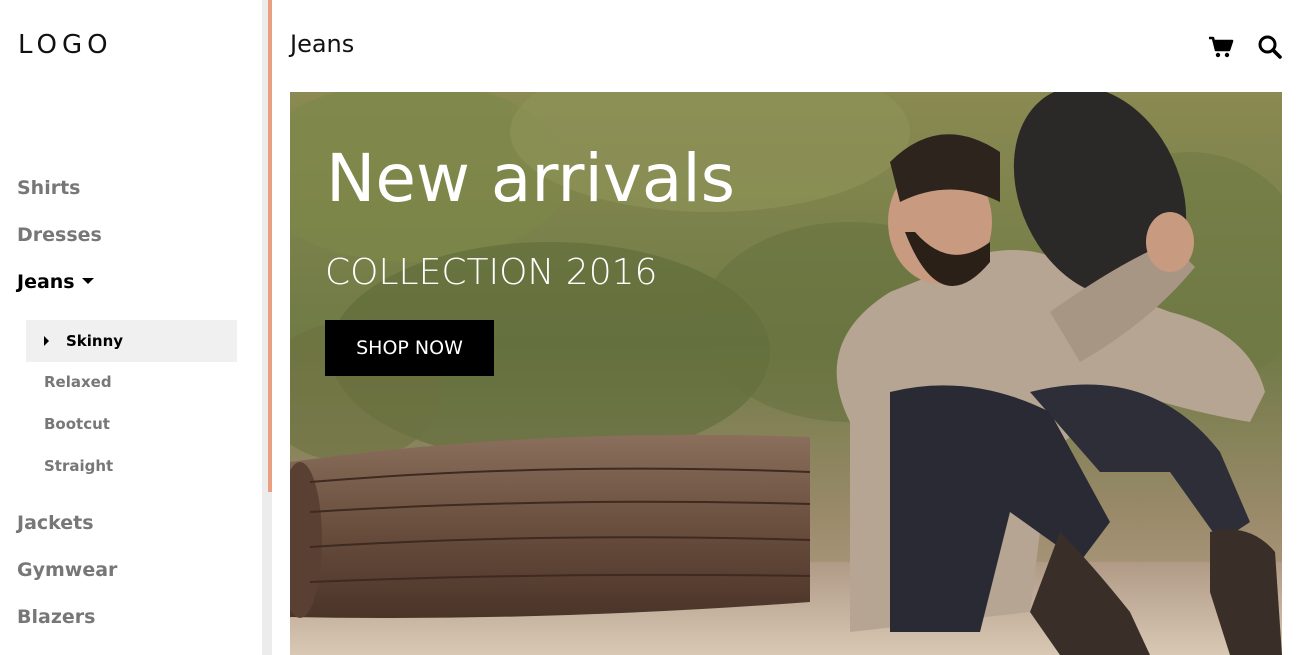  What do you see at coordinates (491, 272) in the screenshot?
I see `hero-subtitle: COLLECTION 2016` at bounding box center [491, 272].